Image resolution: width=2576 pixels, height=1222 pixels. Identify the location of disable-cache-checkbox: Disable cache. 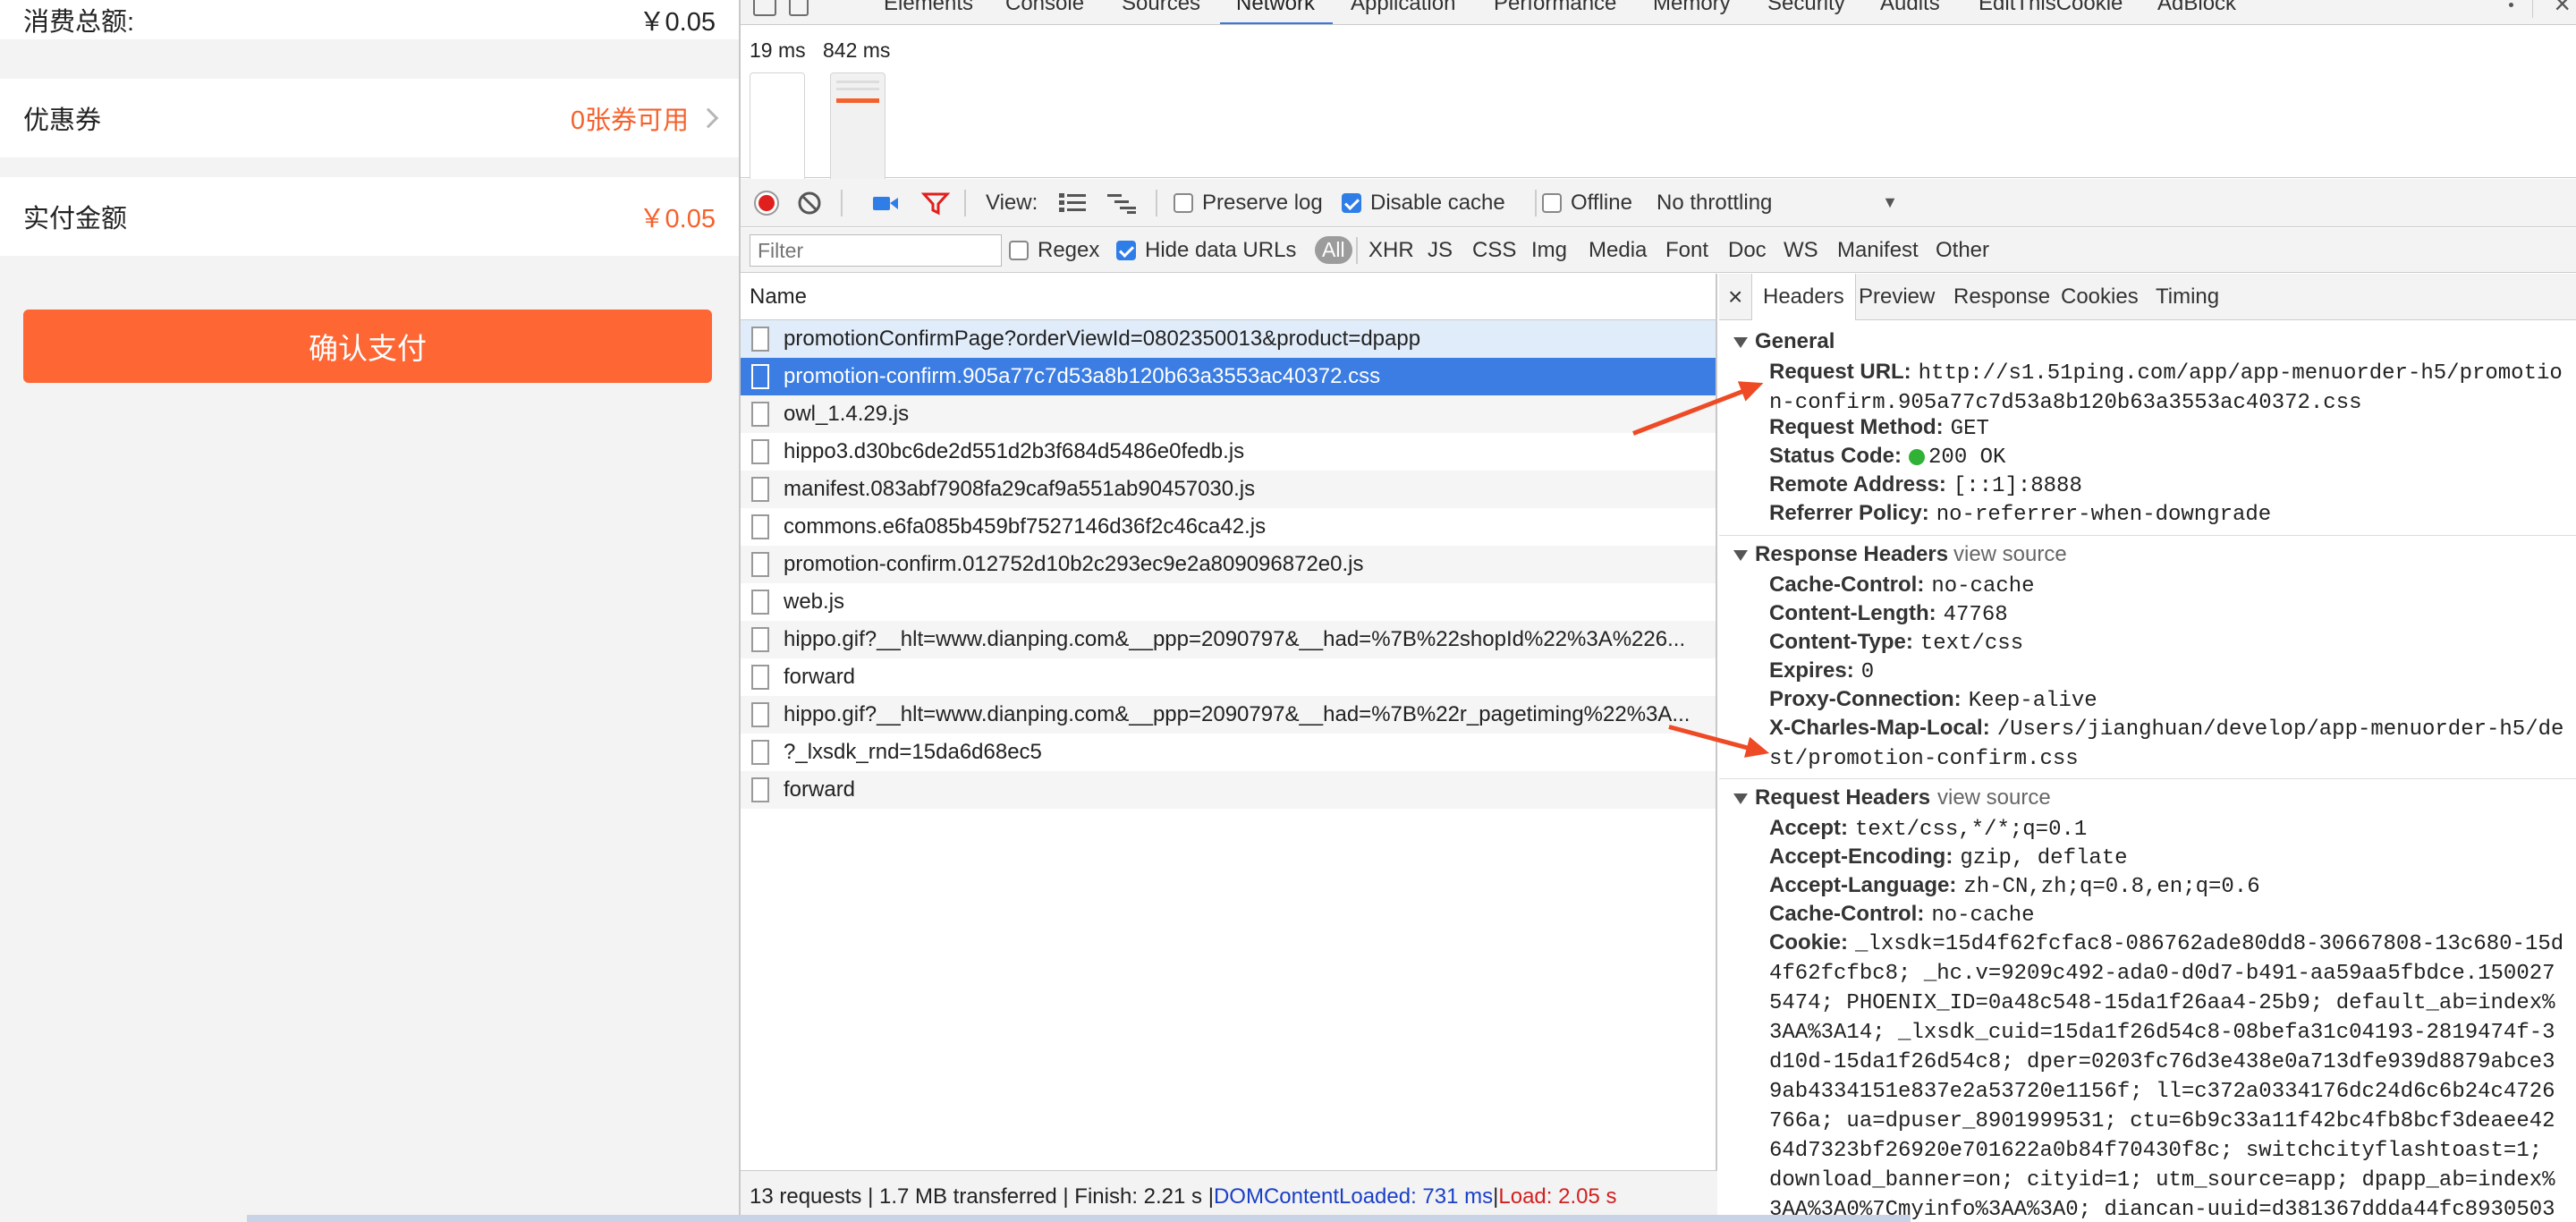
(1423, 202).